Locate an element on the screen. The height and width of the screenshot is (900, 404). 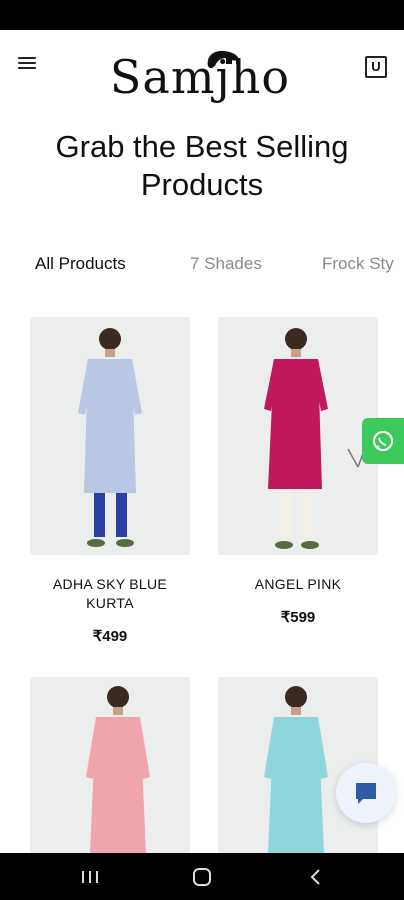
recent-apps-button is located at coordinates (90, 877).